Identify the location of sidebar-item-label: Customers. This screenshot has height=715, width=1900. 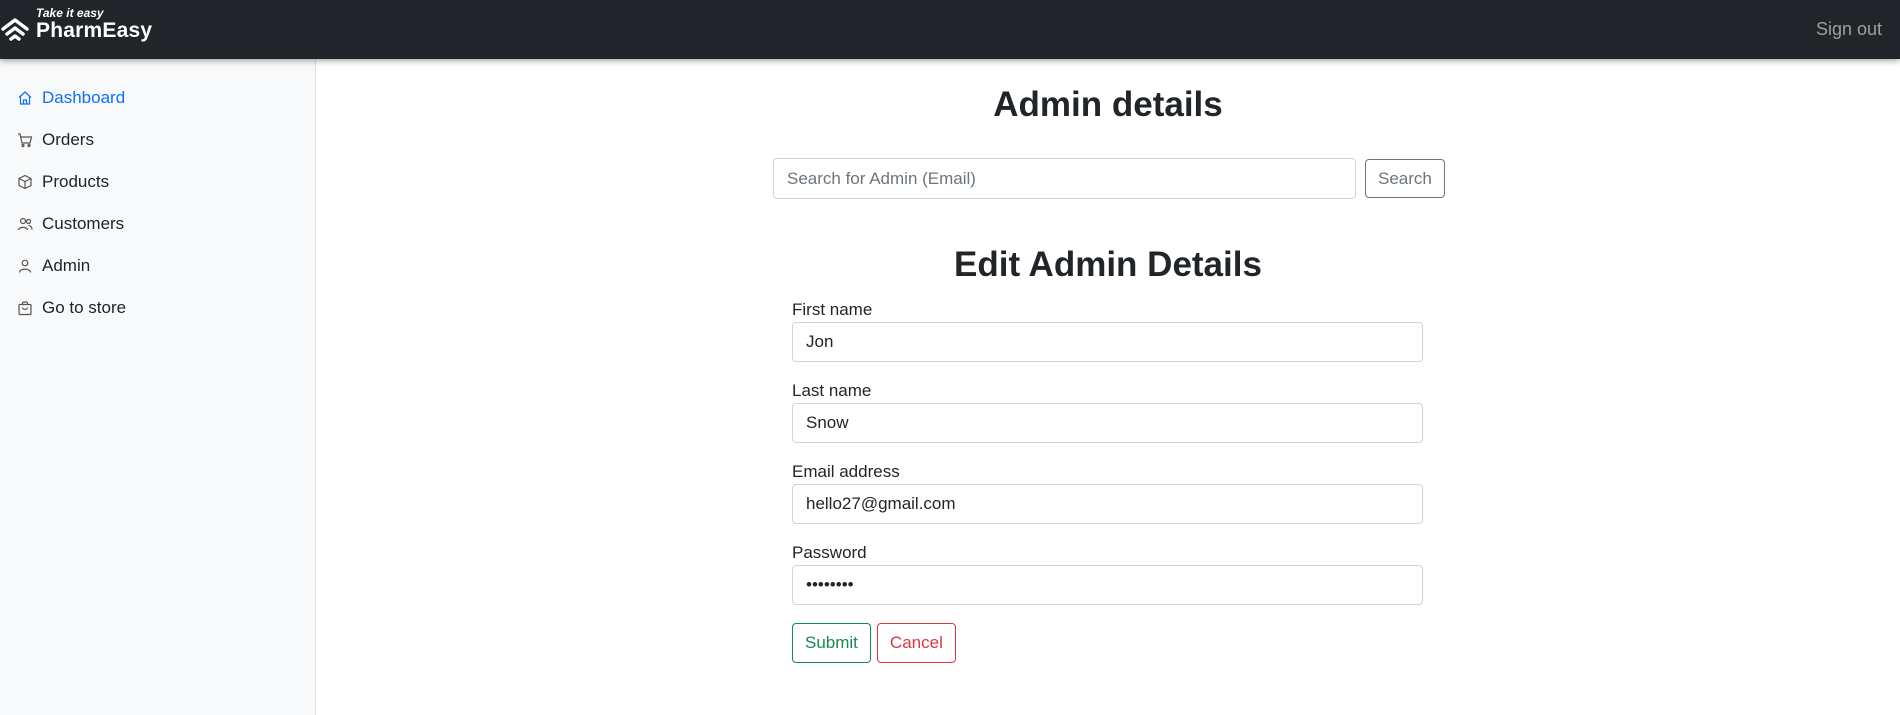
(83, 223).